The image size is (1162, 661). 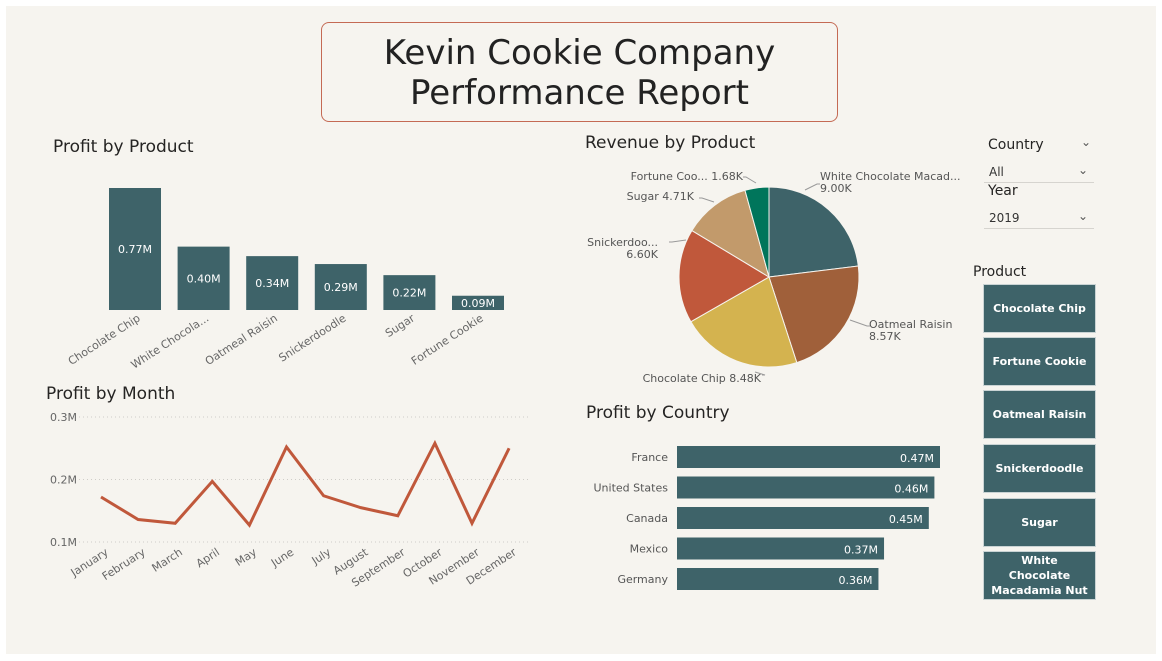 What do you see at coordinates (321, 556) in the screenshot?
I see `x-tick-label: July` at bounding box center [321, 556].